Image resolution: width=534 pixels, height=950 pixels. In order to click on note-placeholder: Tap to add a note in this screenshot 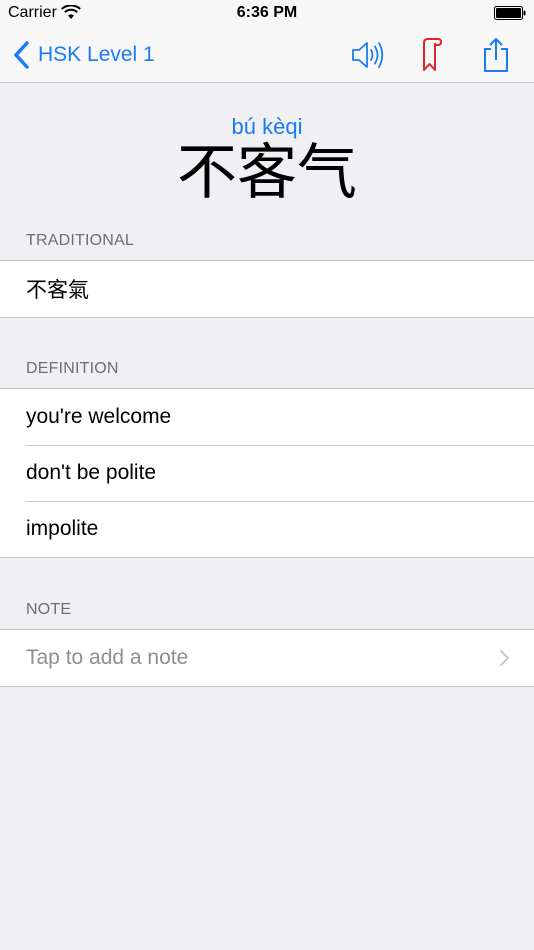, I will do `click(107, 657)`.